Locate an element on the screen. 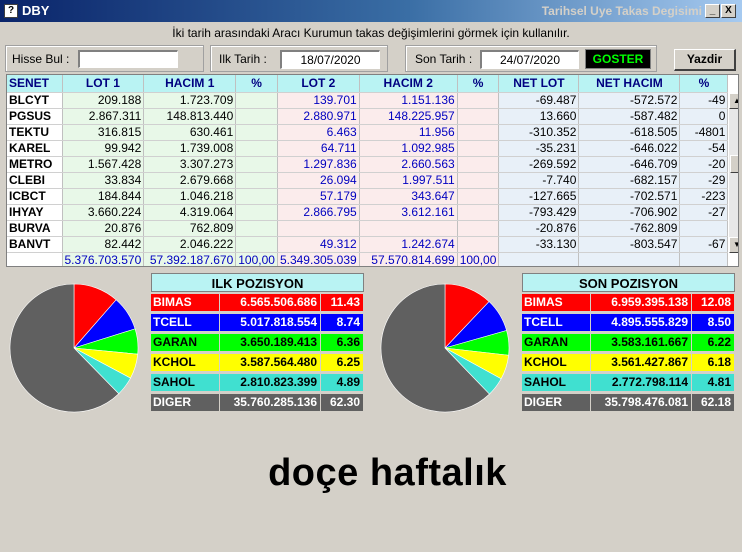  position-percent: 6.22 is located at coordinates (713, 342).